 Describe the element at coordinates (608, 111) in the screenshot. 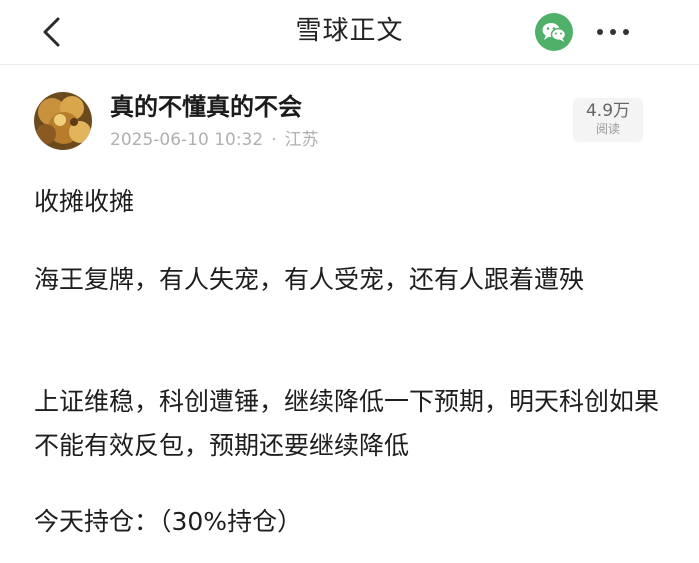

I see `view-count: 4.9万` at that location.